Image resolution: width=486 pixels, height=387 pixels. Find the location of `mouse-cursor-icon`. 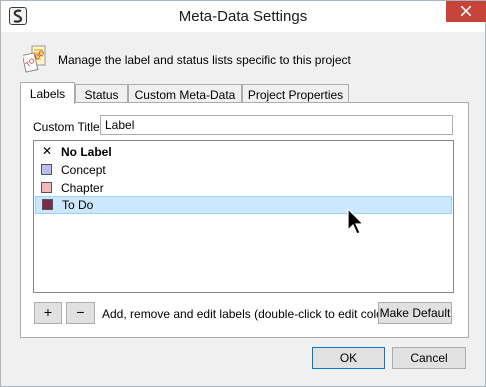

mouse-cursor-icon is located at coordinates (356, 223).